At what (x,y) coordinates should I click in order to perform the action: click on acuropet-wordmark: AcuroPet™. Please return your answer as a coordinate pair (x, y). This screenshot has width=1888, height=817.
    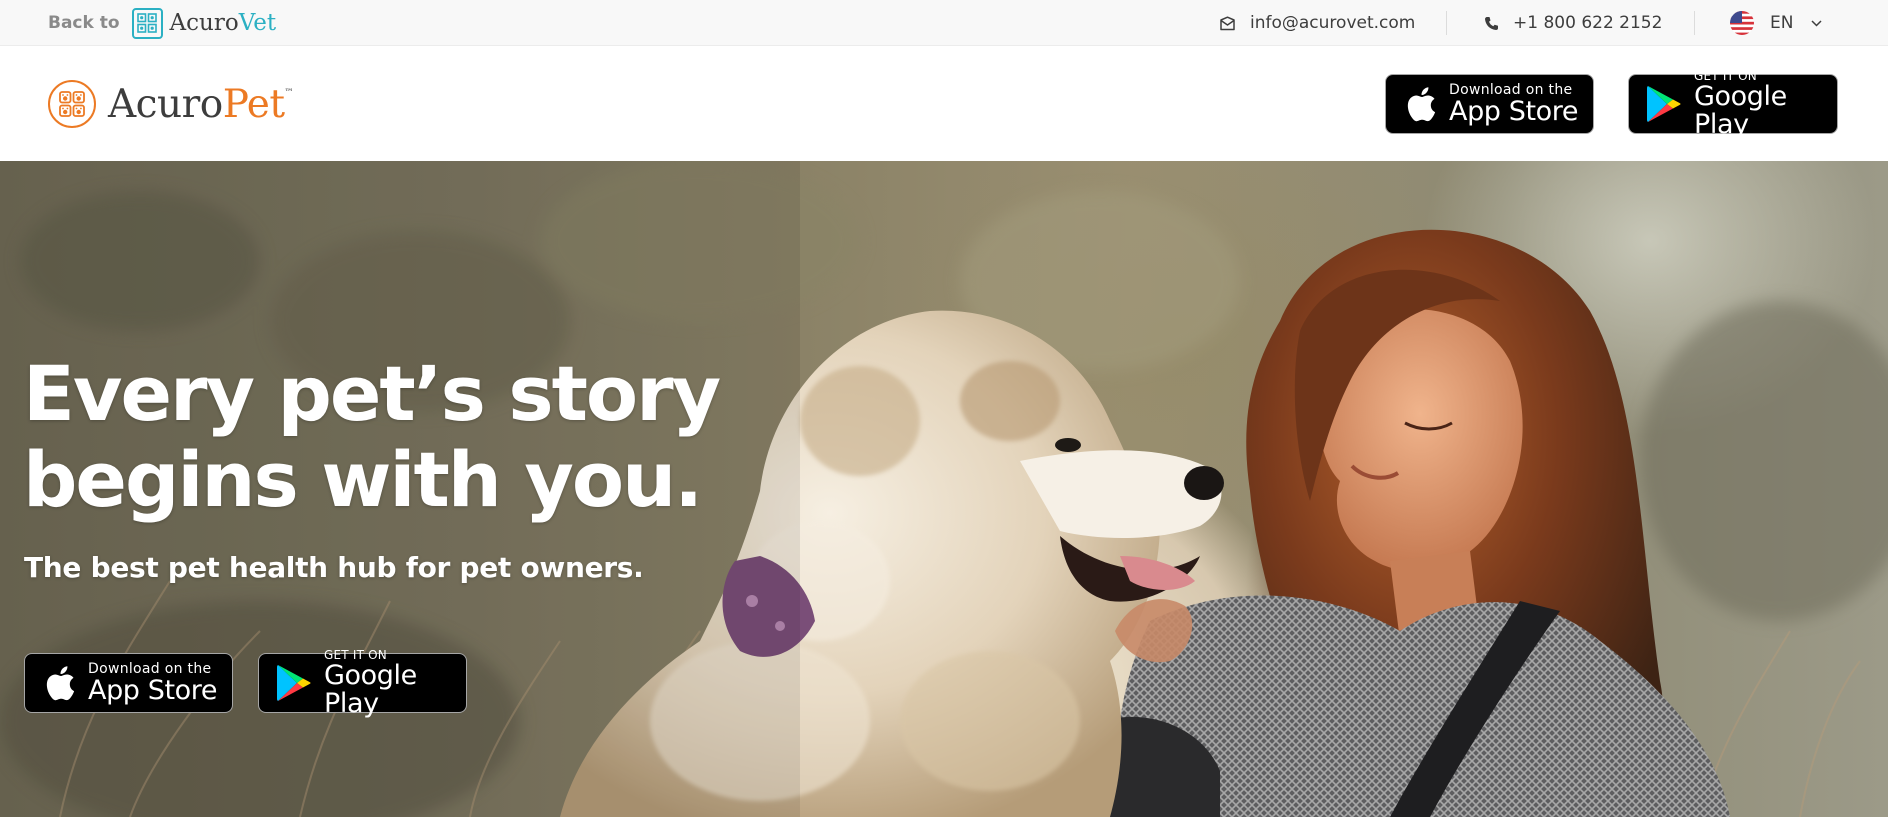
    Looking at the image, I should click on (200, 104).